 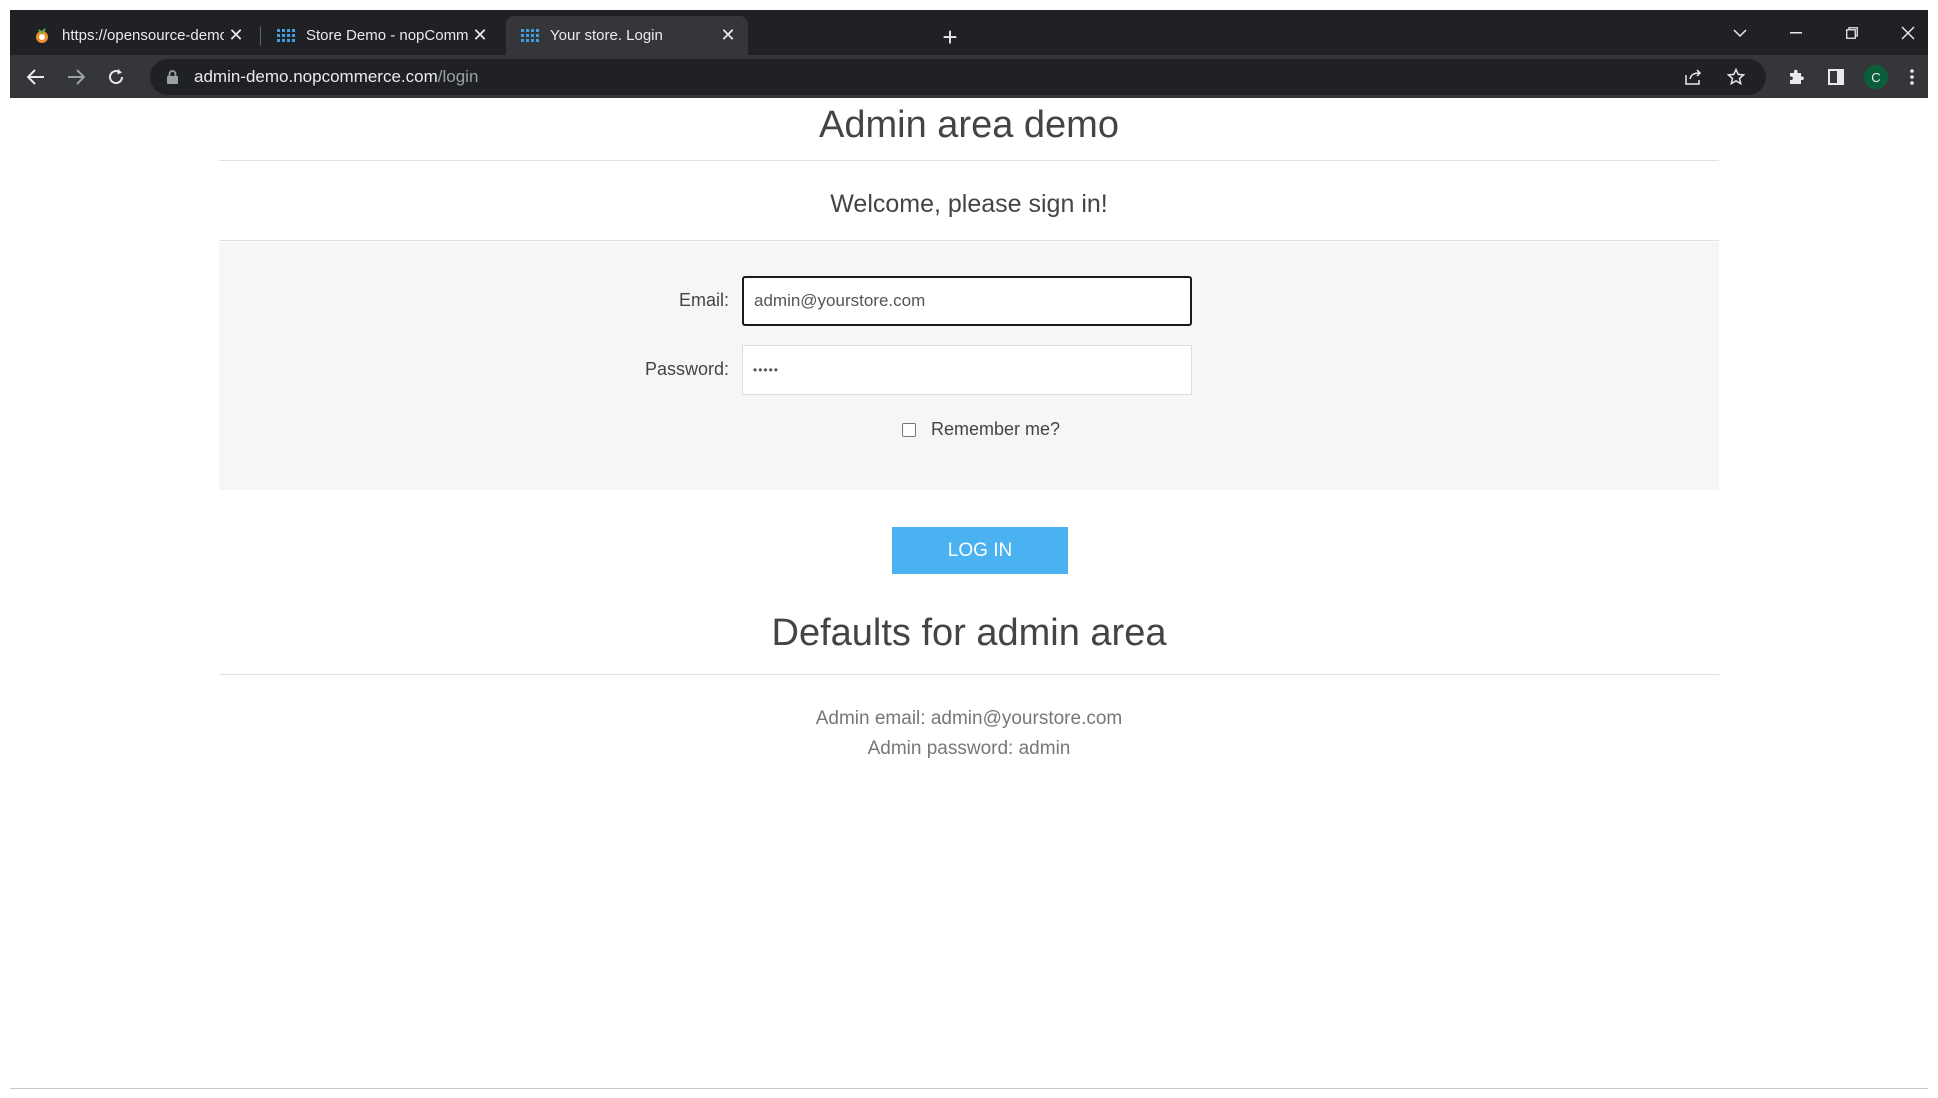 What do you see at coordinates (969, 633) in the screenshot?
I see `defaults-heading: Defaults for admin area` at bounding box center [969, 633].